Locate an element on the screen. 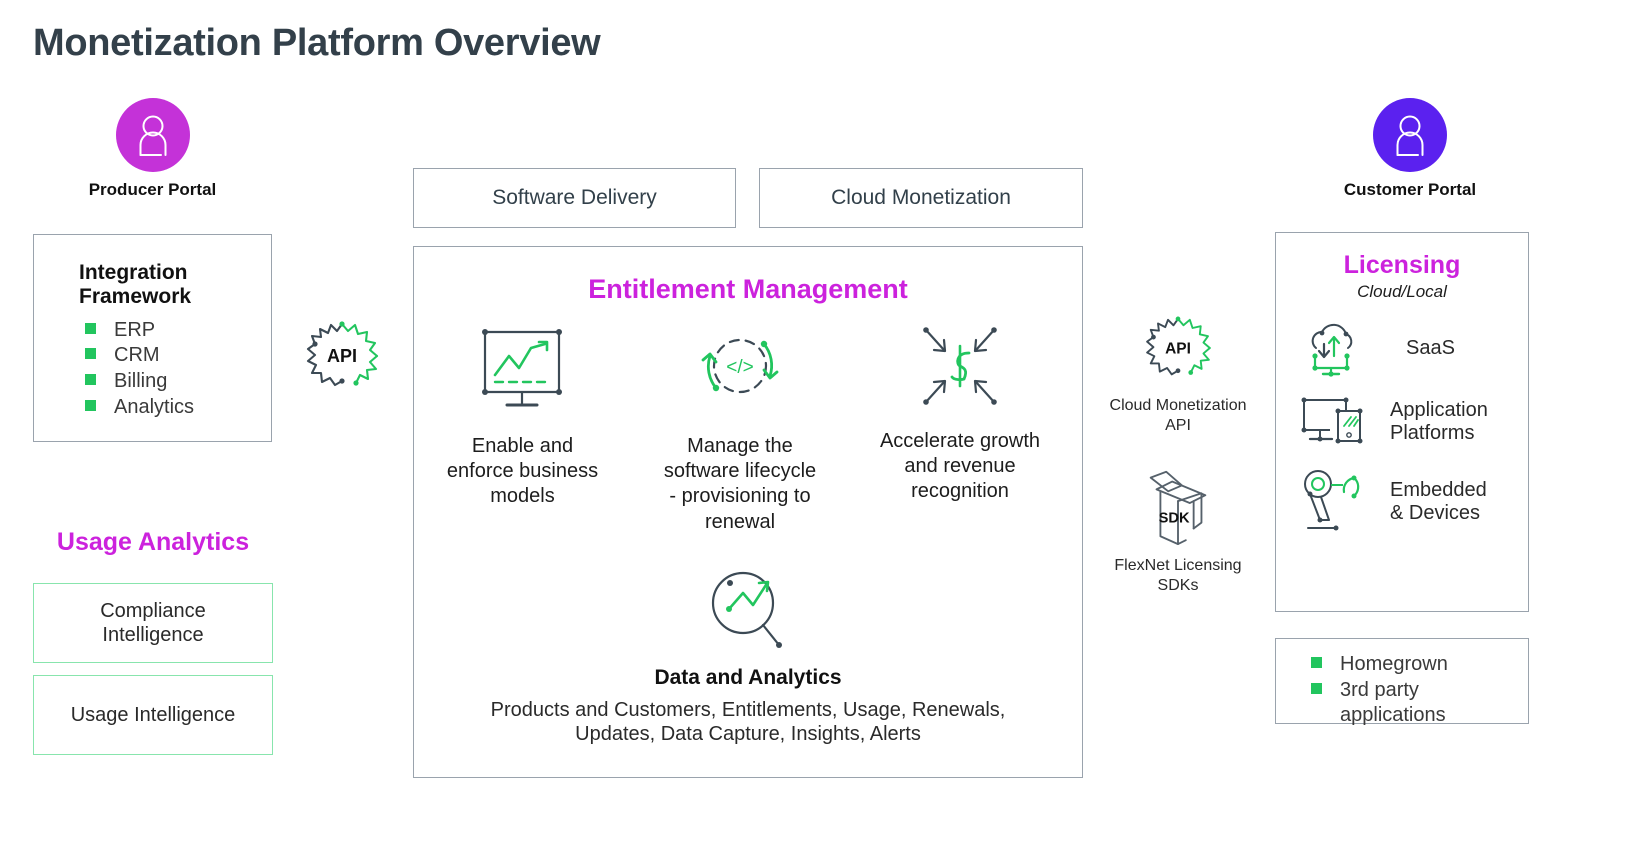 The image size is (1648, 856). entitlement-management-heading: Entitlement Management is located at coordinates (748, 289).